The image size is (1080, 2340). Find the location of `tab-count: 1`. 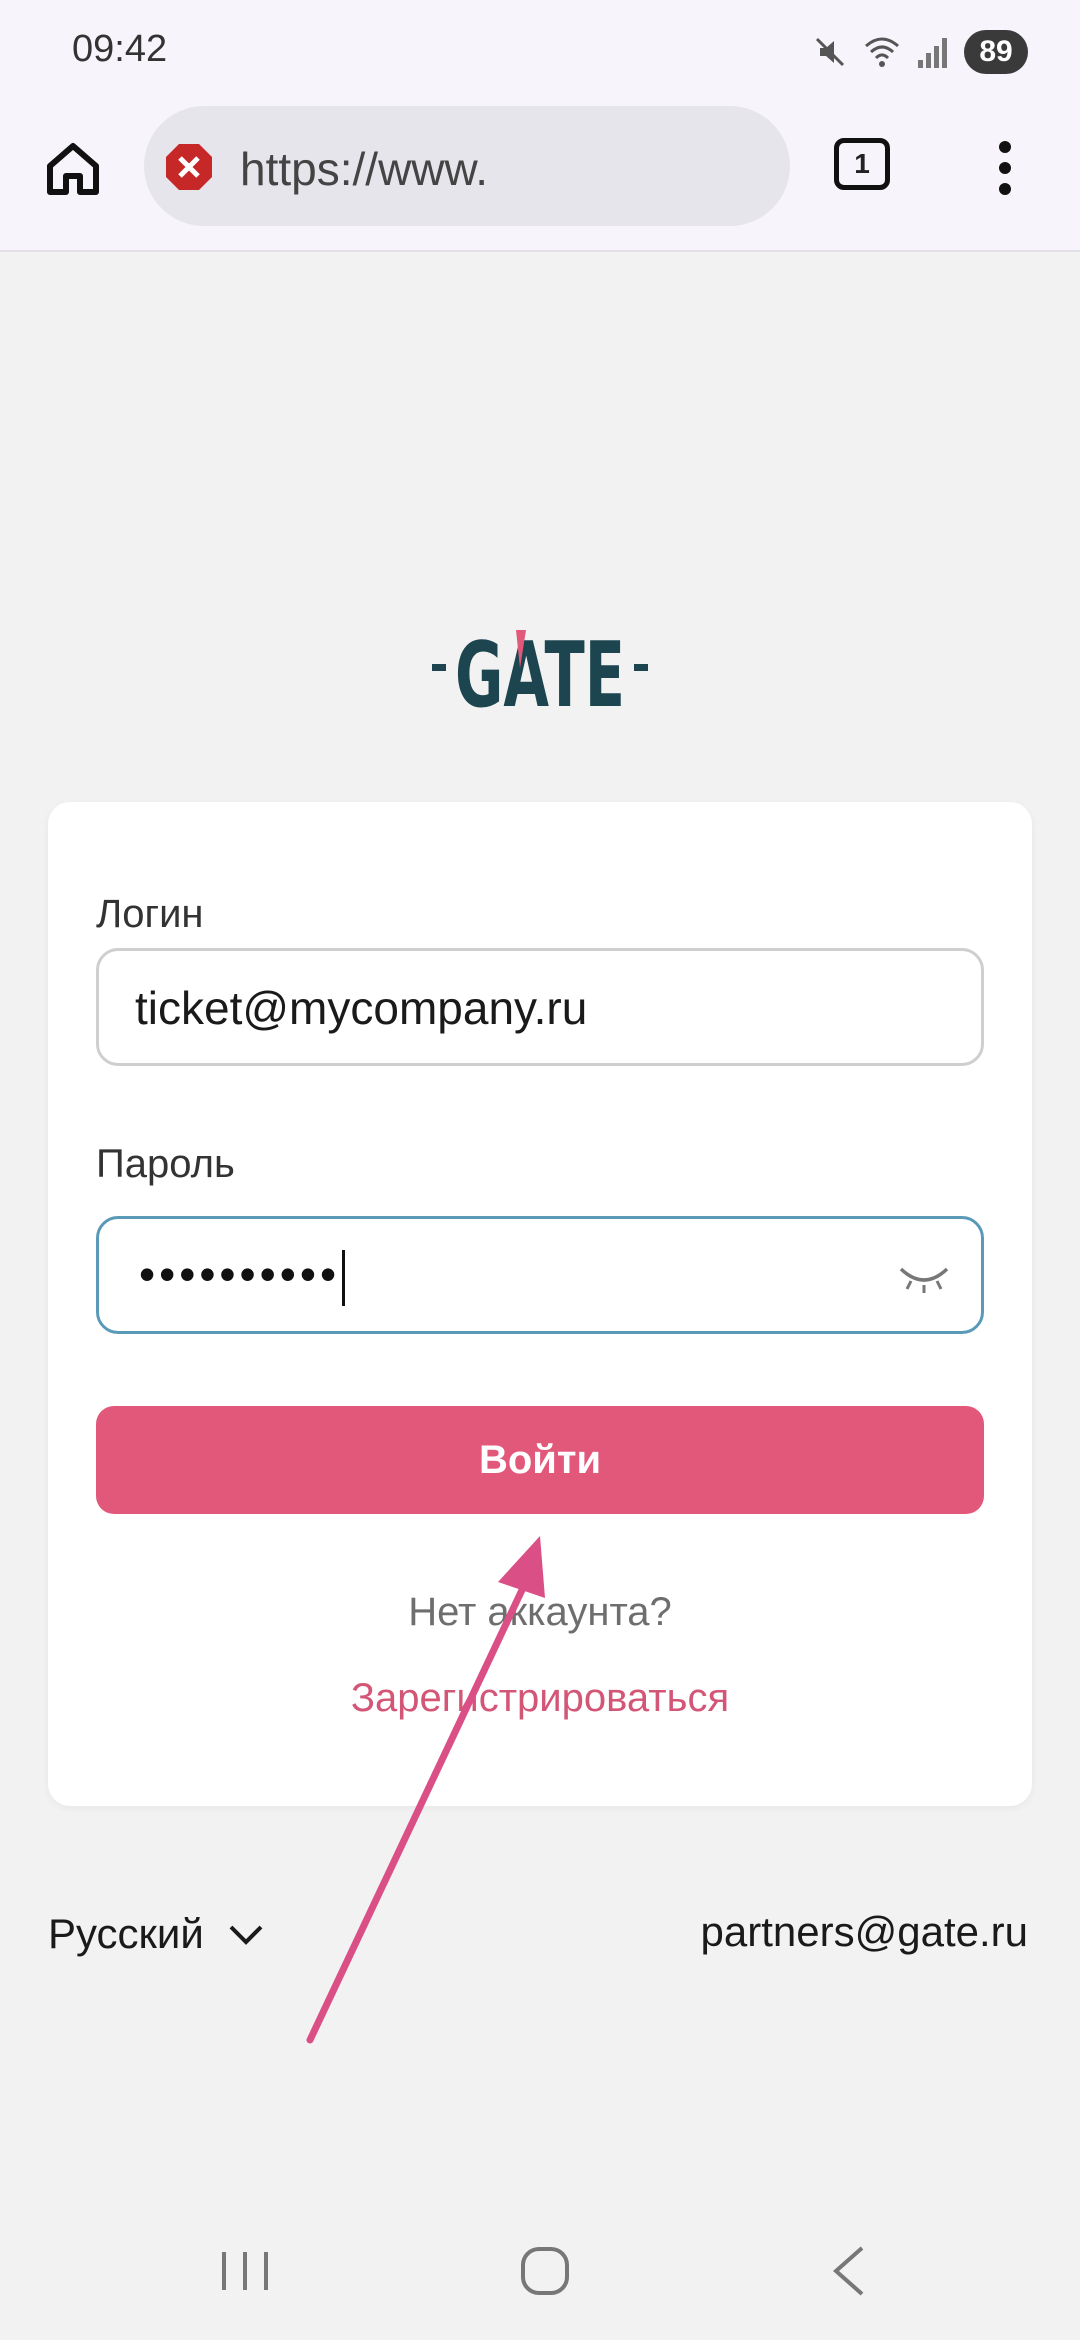

tab-count: 1 is located at coordinates (862, 163).